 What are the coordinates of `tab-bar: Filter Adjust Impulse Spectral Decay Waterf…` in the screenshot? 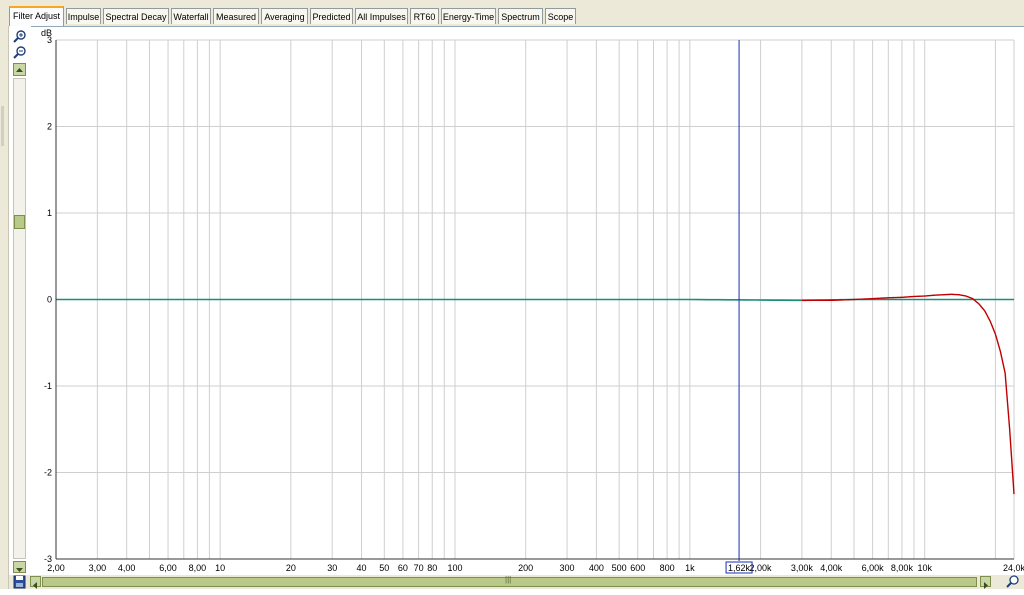 It's located at (512, 13).